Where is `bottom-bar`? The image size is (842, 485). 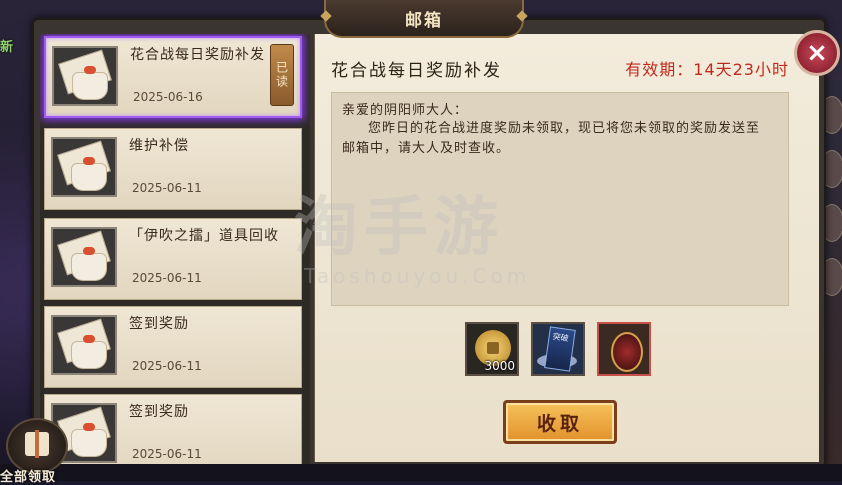 bottom-bar is located at coordinates (421, 472).